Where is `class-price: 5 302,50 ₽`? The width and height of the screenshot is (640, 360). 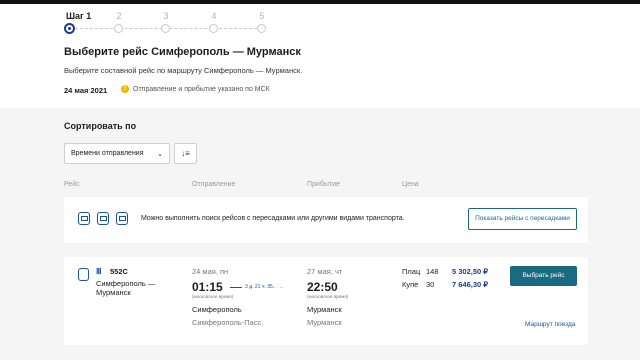
class-price: 5 302,50 ₽ is located at coordinates (470, 271).